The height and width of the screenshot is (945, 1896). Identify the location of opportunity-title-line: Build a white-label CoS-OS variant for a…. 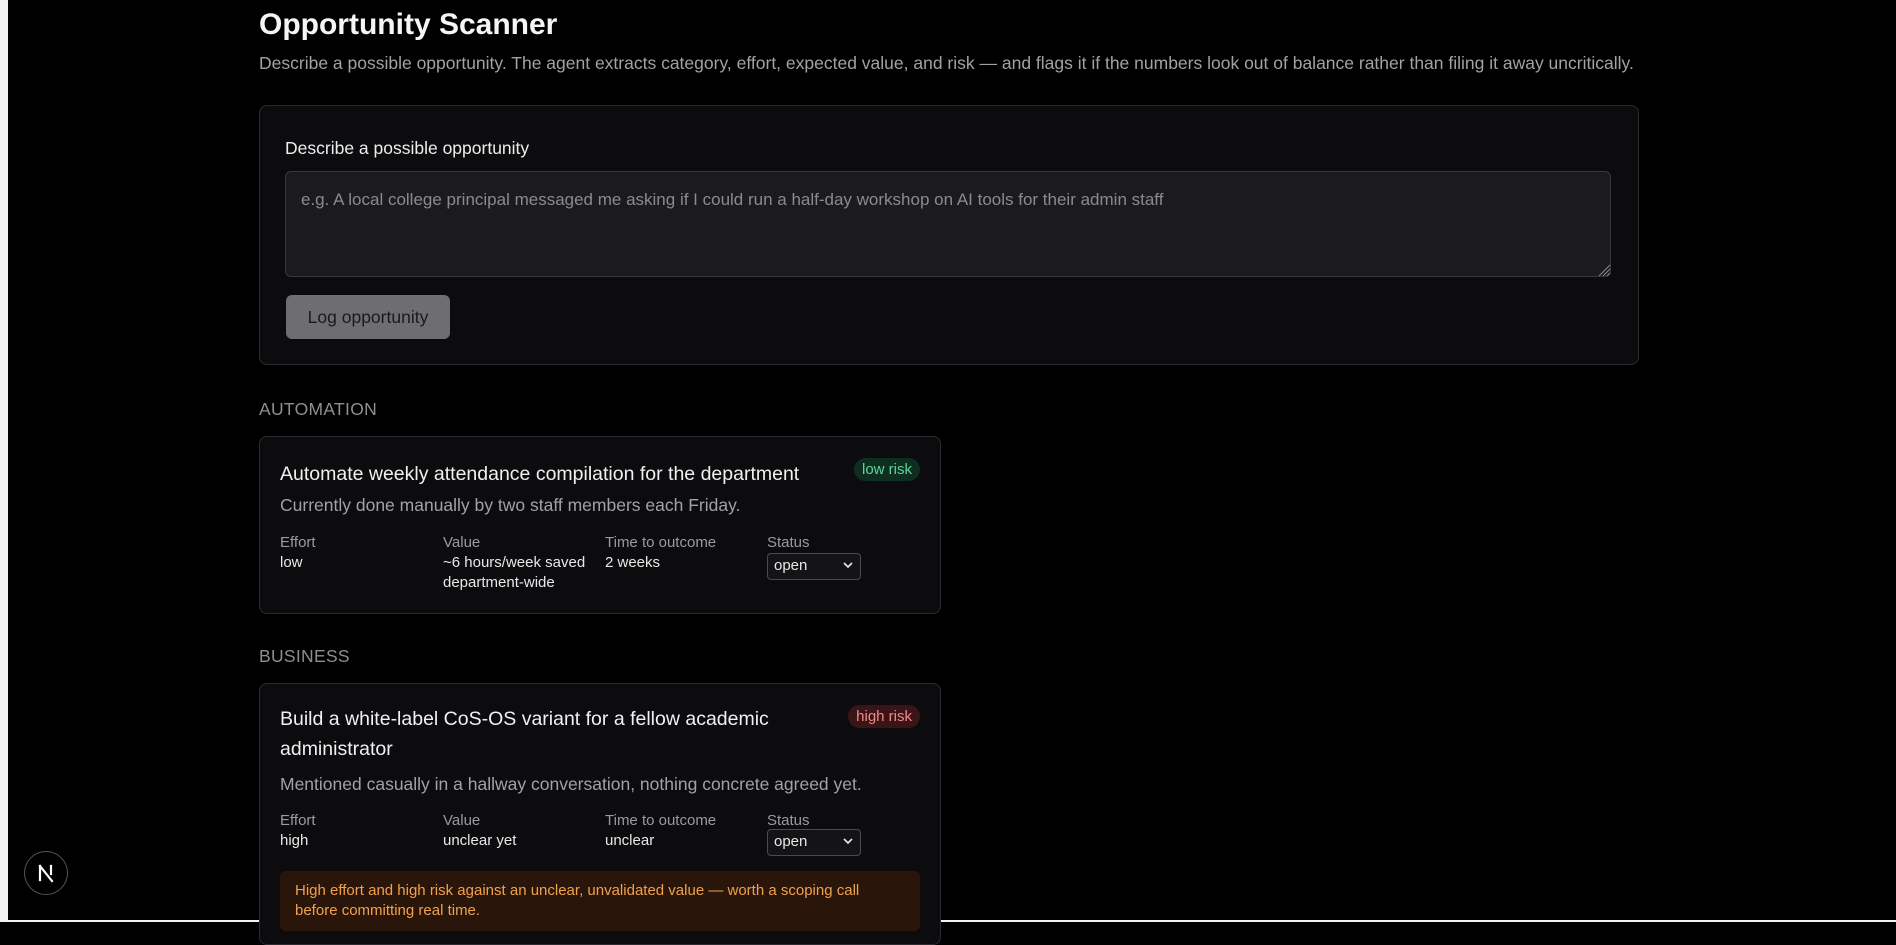
(524, 719).